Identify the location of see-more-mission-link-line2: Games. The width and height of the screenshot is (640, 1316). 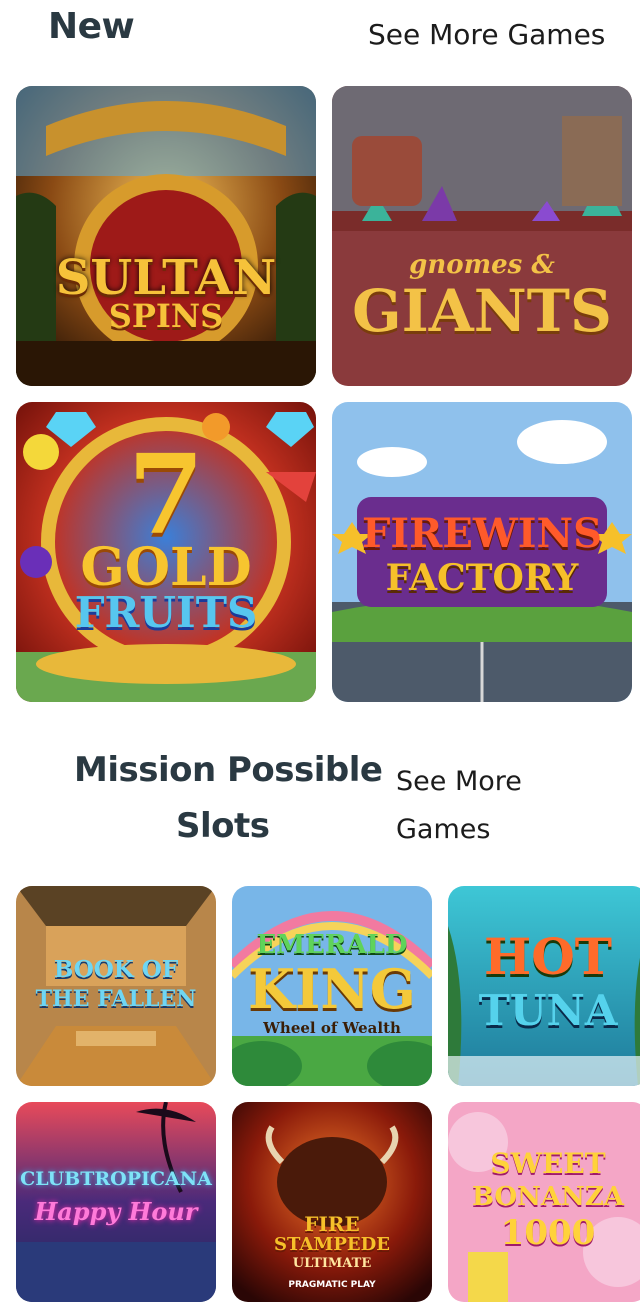
(443, 829).